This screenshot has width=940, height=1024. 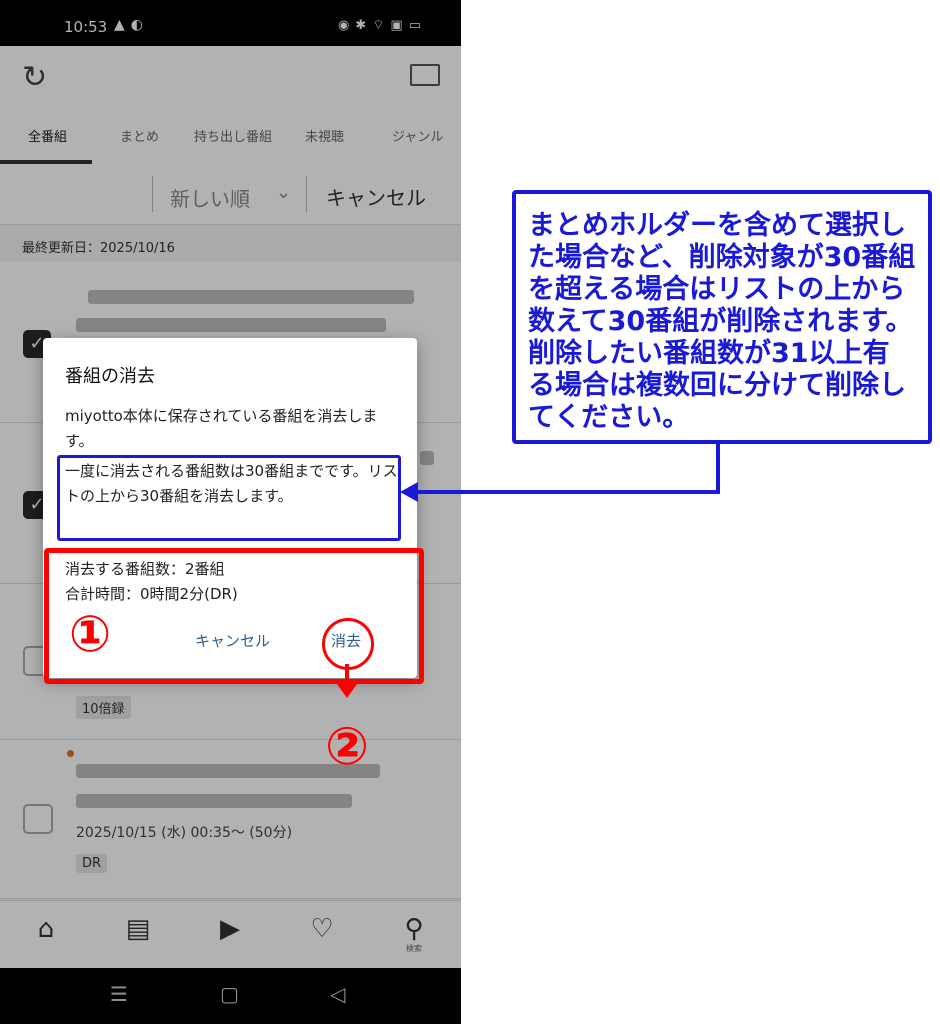 What do you see at coordinates (229, 498) in the screenshot?
I see `highlight-box-blue` at bounding box center [229, 498].